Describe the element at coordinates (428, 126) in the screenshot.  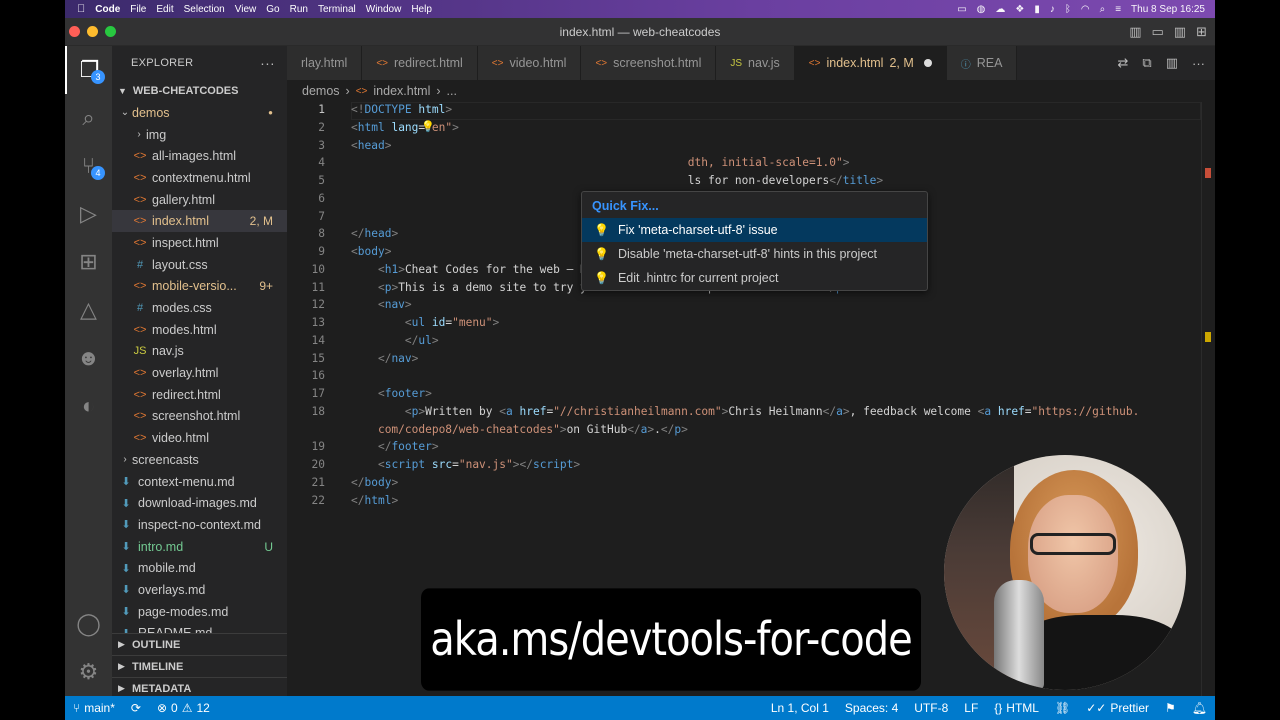
I see `lightbulb-icon: 💡` at that location.